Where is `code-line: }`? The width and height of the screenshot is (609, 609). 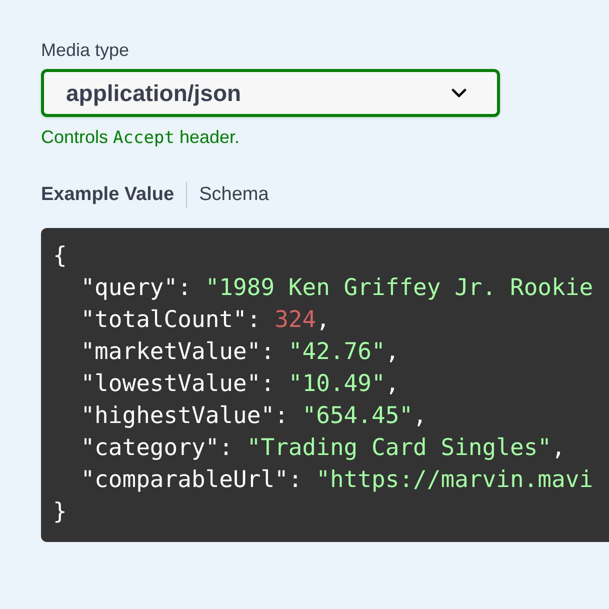
code-line: } is located at coordinates (60, 512).